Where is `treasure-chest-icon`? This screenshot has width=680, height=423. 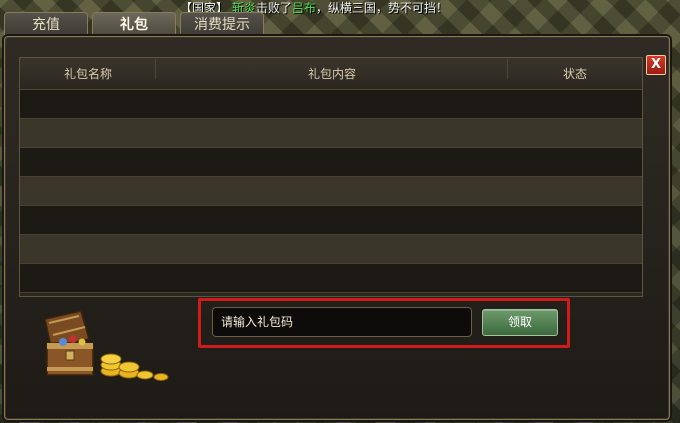
treasure-chest-icon is located at coordinates (106, 345).